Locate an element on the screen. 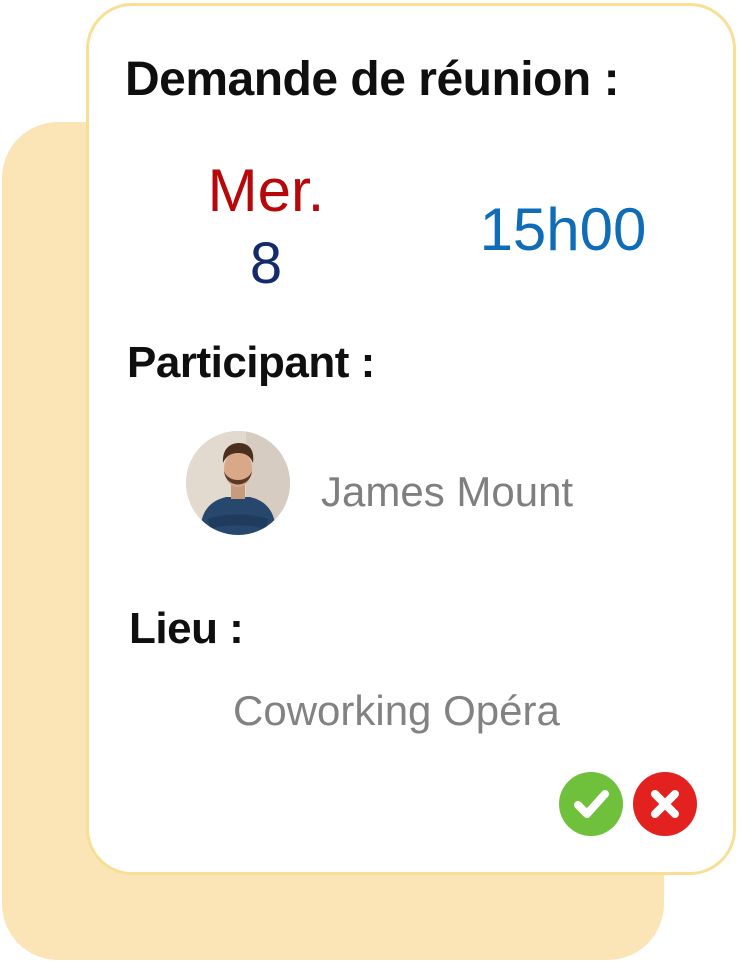  participant-name: James Mount is located at coordinates (447, 491).